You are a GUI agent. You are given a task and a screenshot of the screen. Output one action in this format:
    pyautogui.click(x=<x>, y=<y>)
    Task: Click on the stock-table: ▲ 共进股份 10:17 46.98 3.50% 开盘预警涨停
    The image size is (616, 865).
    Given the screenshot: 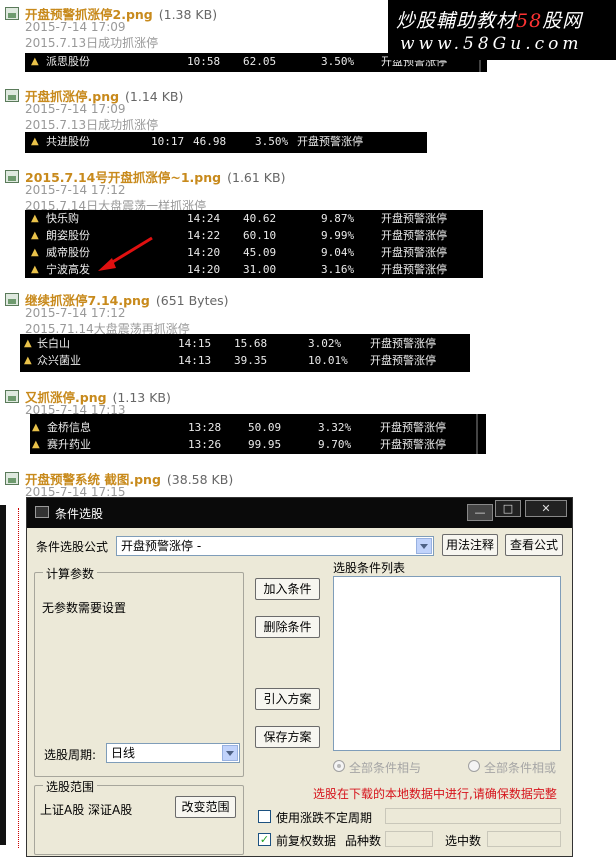 What is the action you would take?
    pyautogui.click(x=226, y=142)
    